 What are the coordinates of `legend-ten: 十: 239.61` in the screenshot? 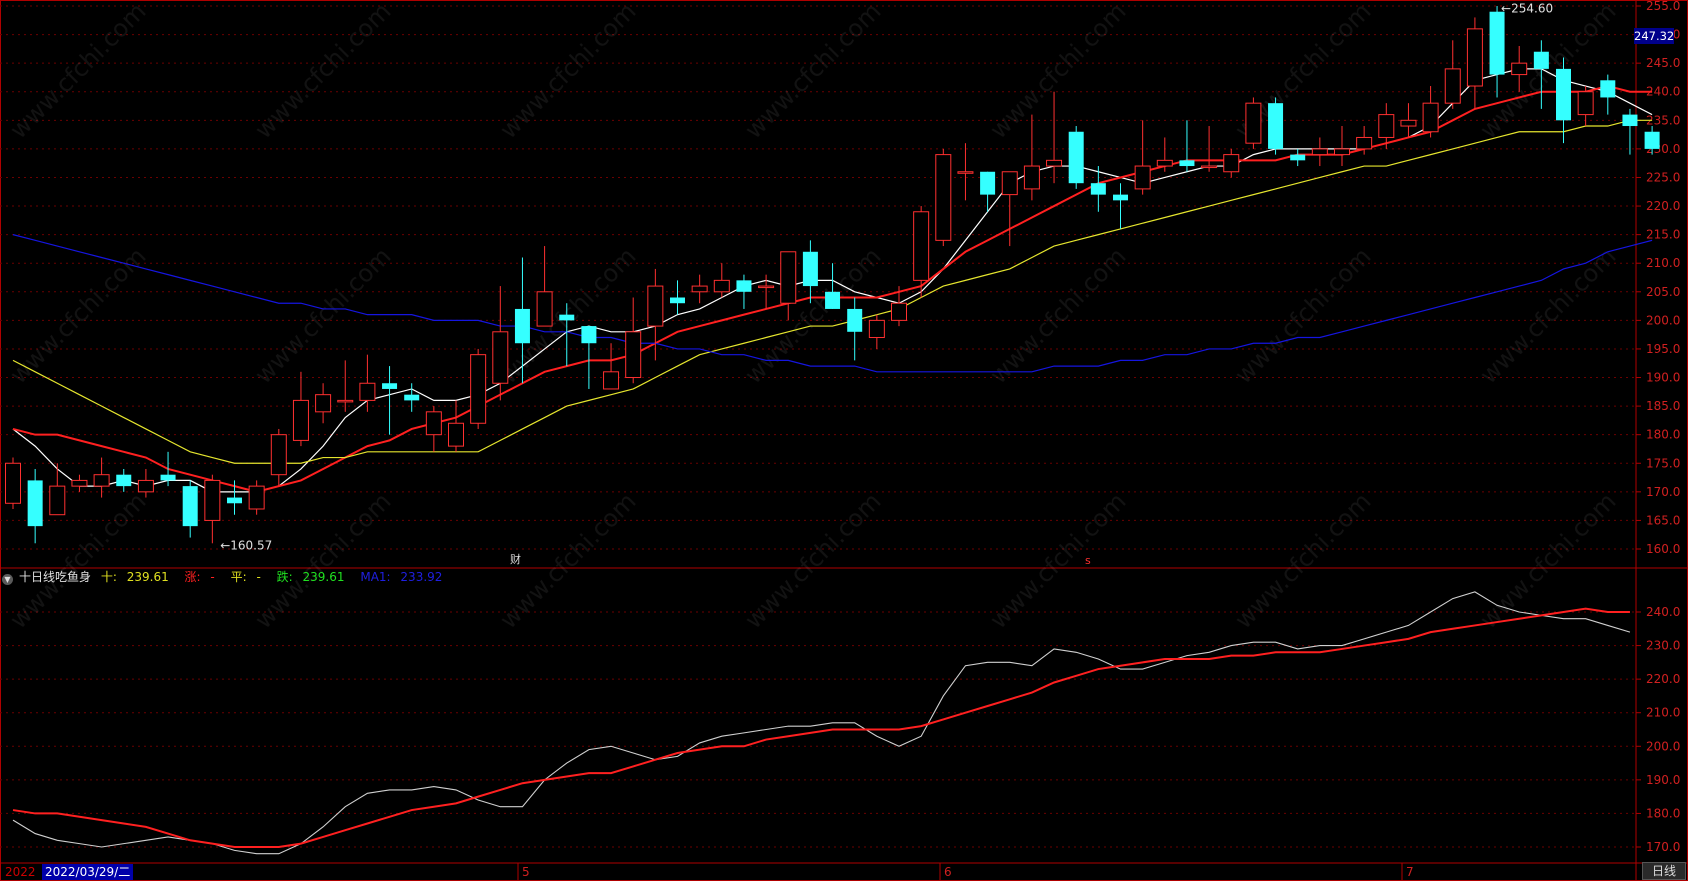 It's located at (134, 577).